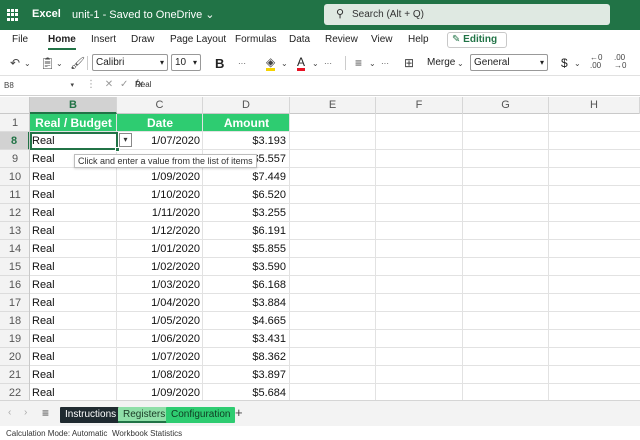  What do you see at coordinates (158, 357) in the screenshot?
I see `cell-date: 1/07/2020` at bounding box center [158, 357].